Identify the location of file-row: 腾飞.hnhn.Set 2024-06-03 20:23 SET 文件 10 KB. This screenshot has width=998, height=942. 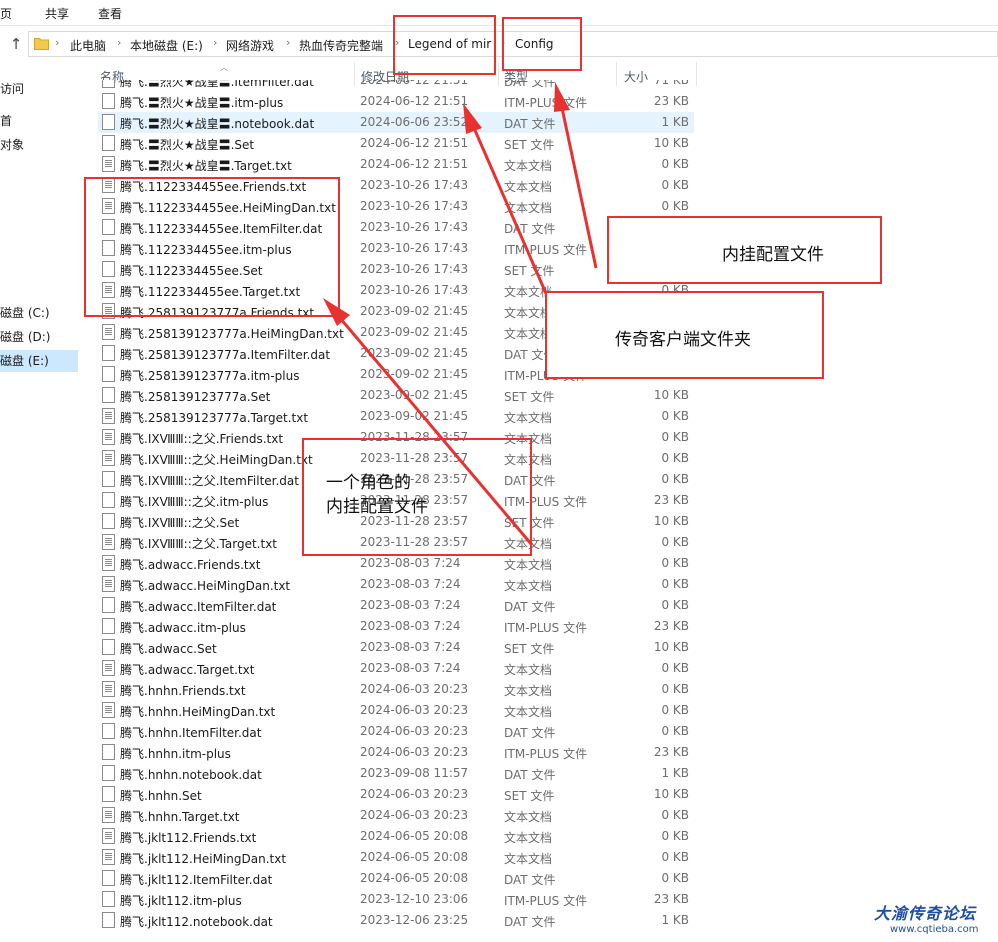
(396, 794).